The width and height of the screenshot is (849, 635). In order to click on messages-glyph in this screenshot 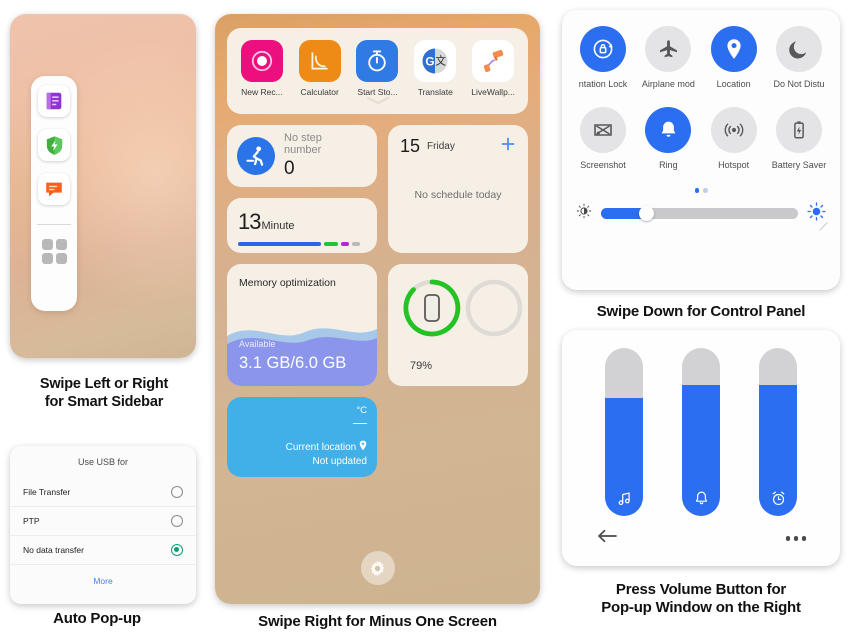, I will do `click(54, 189)`.